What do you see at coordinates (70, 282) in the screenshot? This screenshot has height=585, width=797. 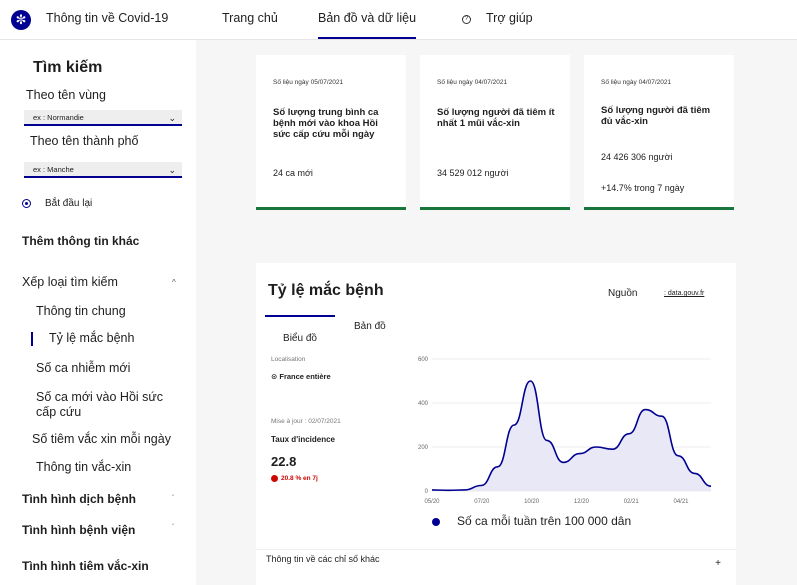 I see `rank-toggle: Xếp loại tìm kiếm` at bounding box center [70, 282].